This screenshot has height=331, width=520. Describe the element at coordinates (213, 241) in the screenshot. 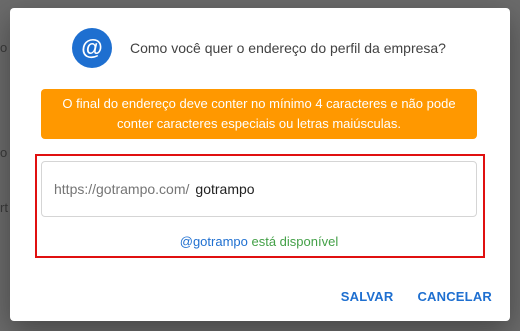

I see `availability-handle: @gotrampo` at that location.